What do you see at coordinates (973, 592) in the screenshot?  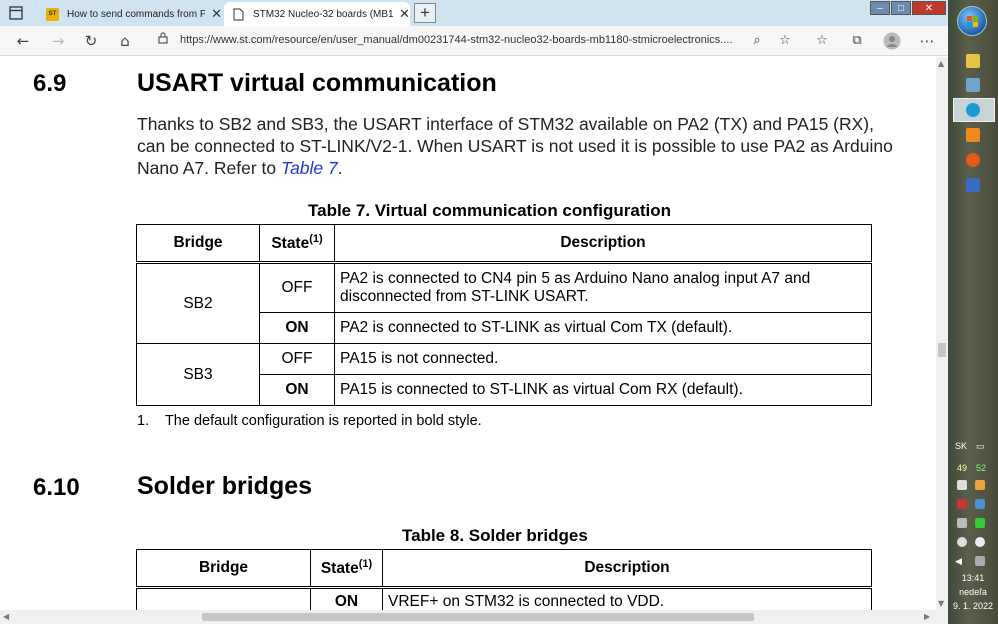 I see `clock-day: nedeľa` at bounding box center [973, 592].